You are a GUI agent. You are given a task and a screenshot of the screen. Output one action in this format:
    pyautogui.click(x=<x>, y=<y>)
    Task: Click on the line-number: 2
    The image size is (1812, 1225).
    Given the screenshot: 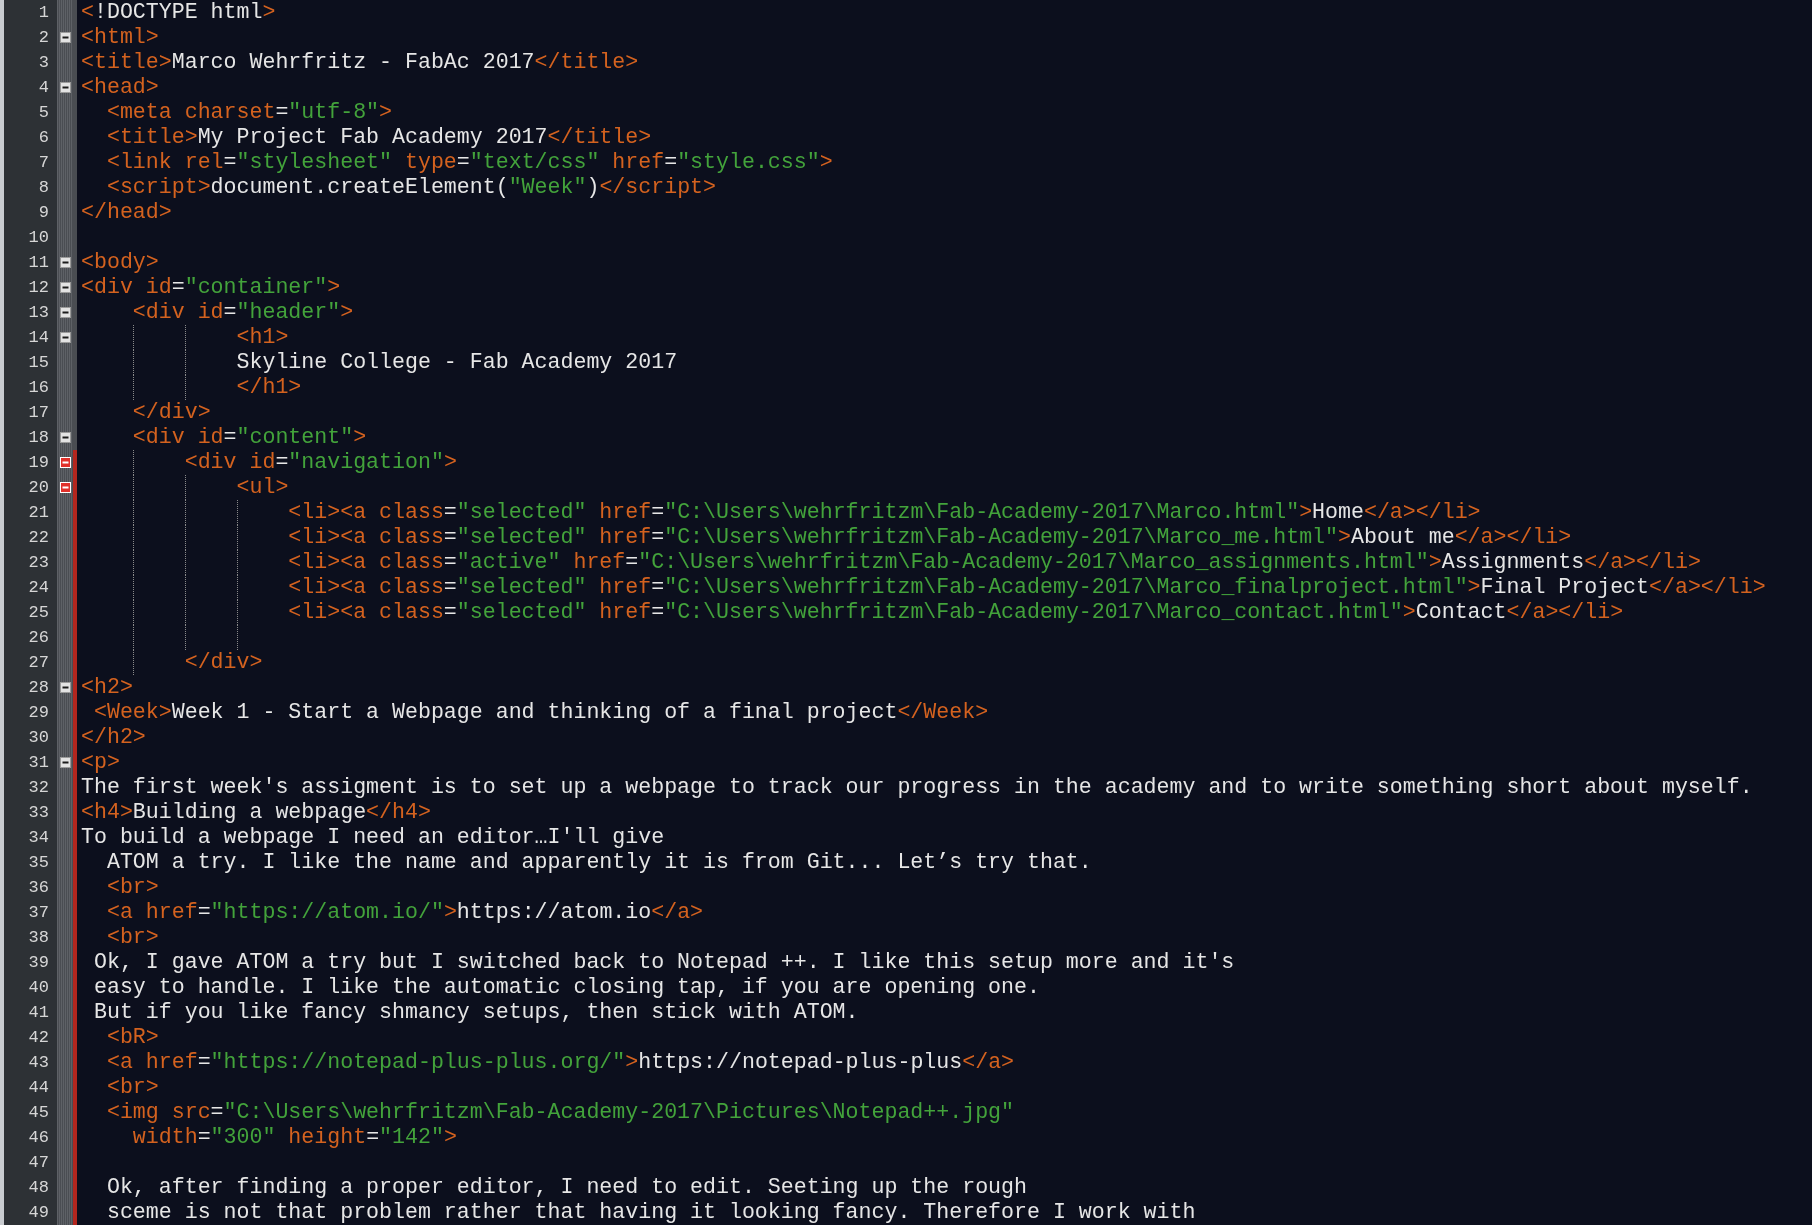 What is the action you would take?
    pyautogui.click(x=44, y=37)
    